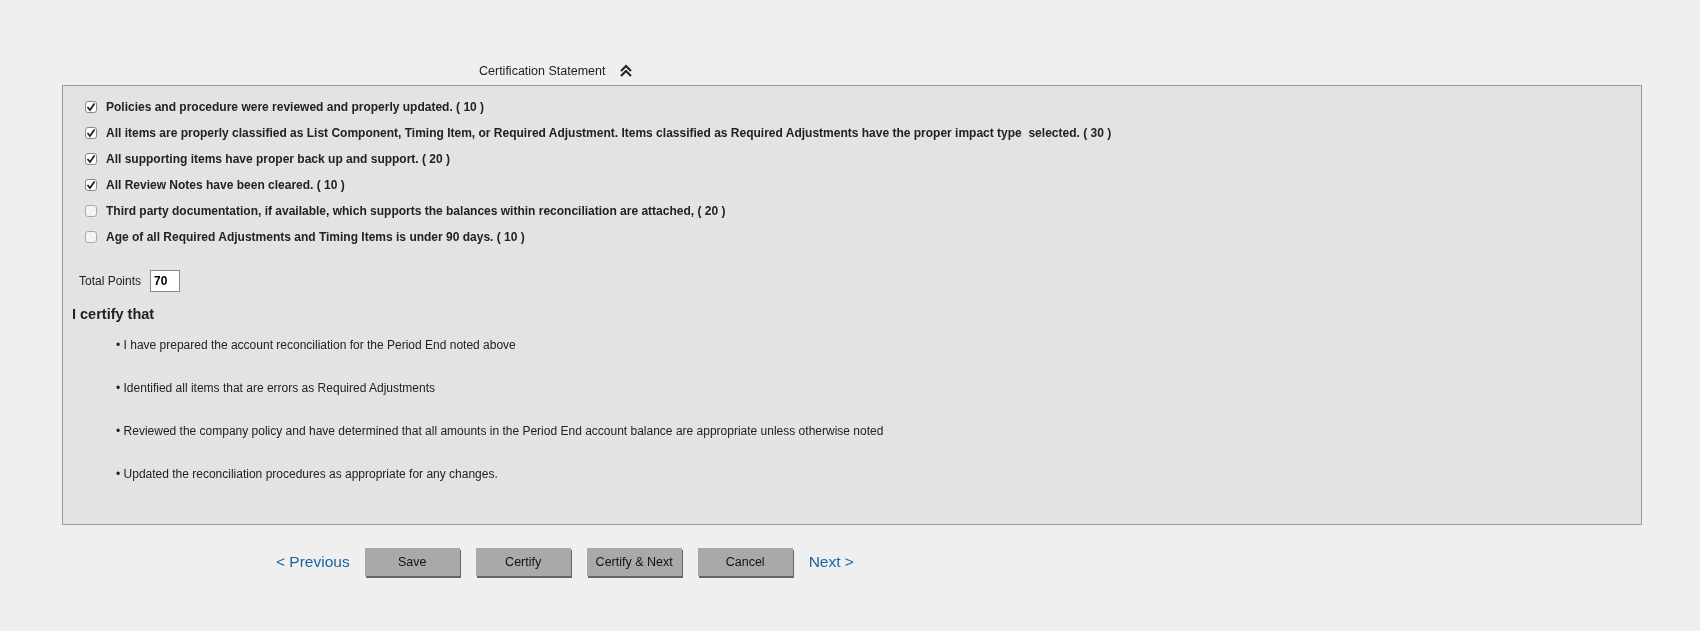  Describe the element at coordinates (634, 562) in the screenshot. I see `action-button: Certify & Next` at that location.